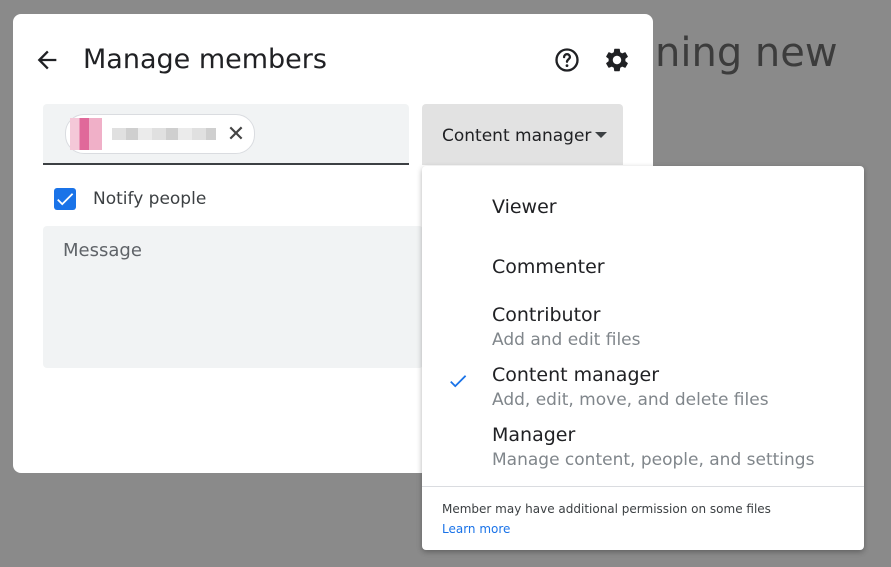 Image resolution: width=891 pixels, height=567 pixels. What do you see at coordinates (476, 529) in the screenshot?
I see `learn-more-link: Learn more` at bounding box center [476, 529].